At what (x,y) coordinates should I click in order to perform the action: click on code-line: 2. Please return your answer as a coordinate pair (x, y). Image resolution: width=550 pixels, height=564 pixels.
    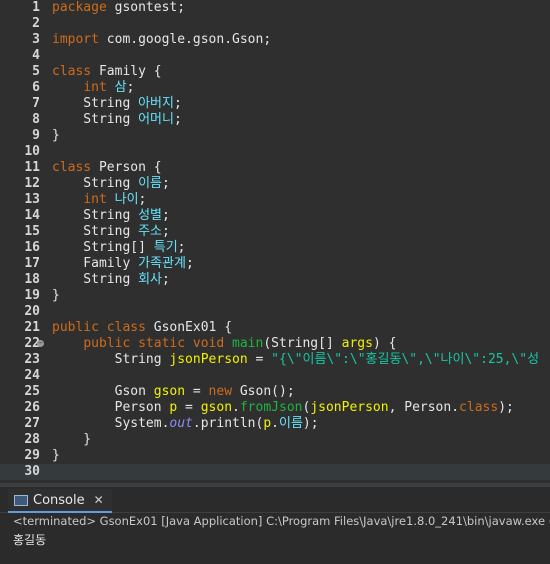
    Looking at the image, I should click on (275, 24).